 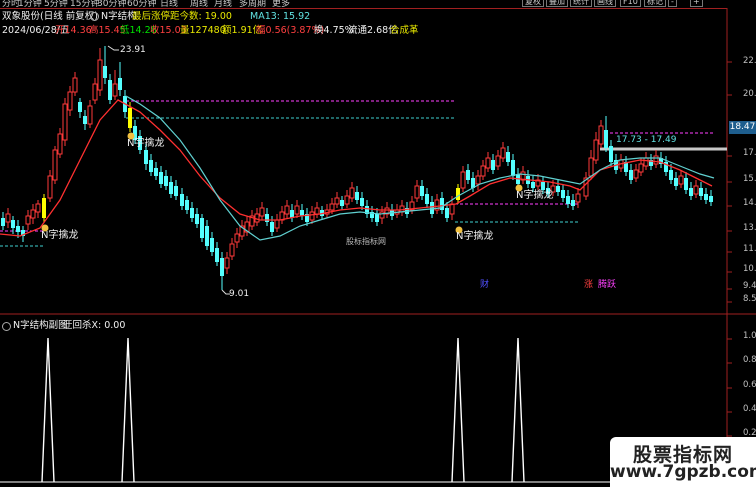 I want to click on low-price-label: 9.01, so click(x=239, y=294).